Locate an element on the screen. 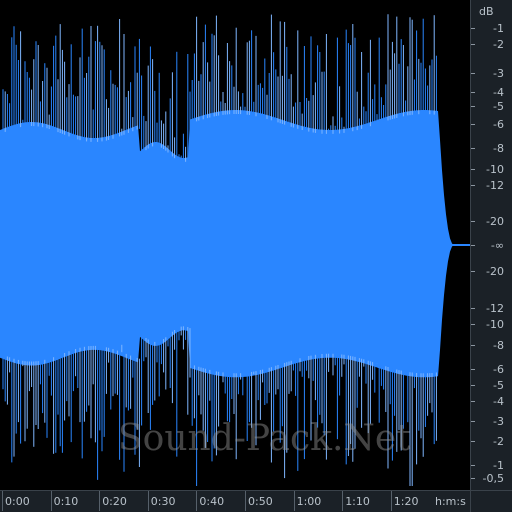  time-label: 0:40 is located at coordinates (212, 501).